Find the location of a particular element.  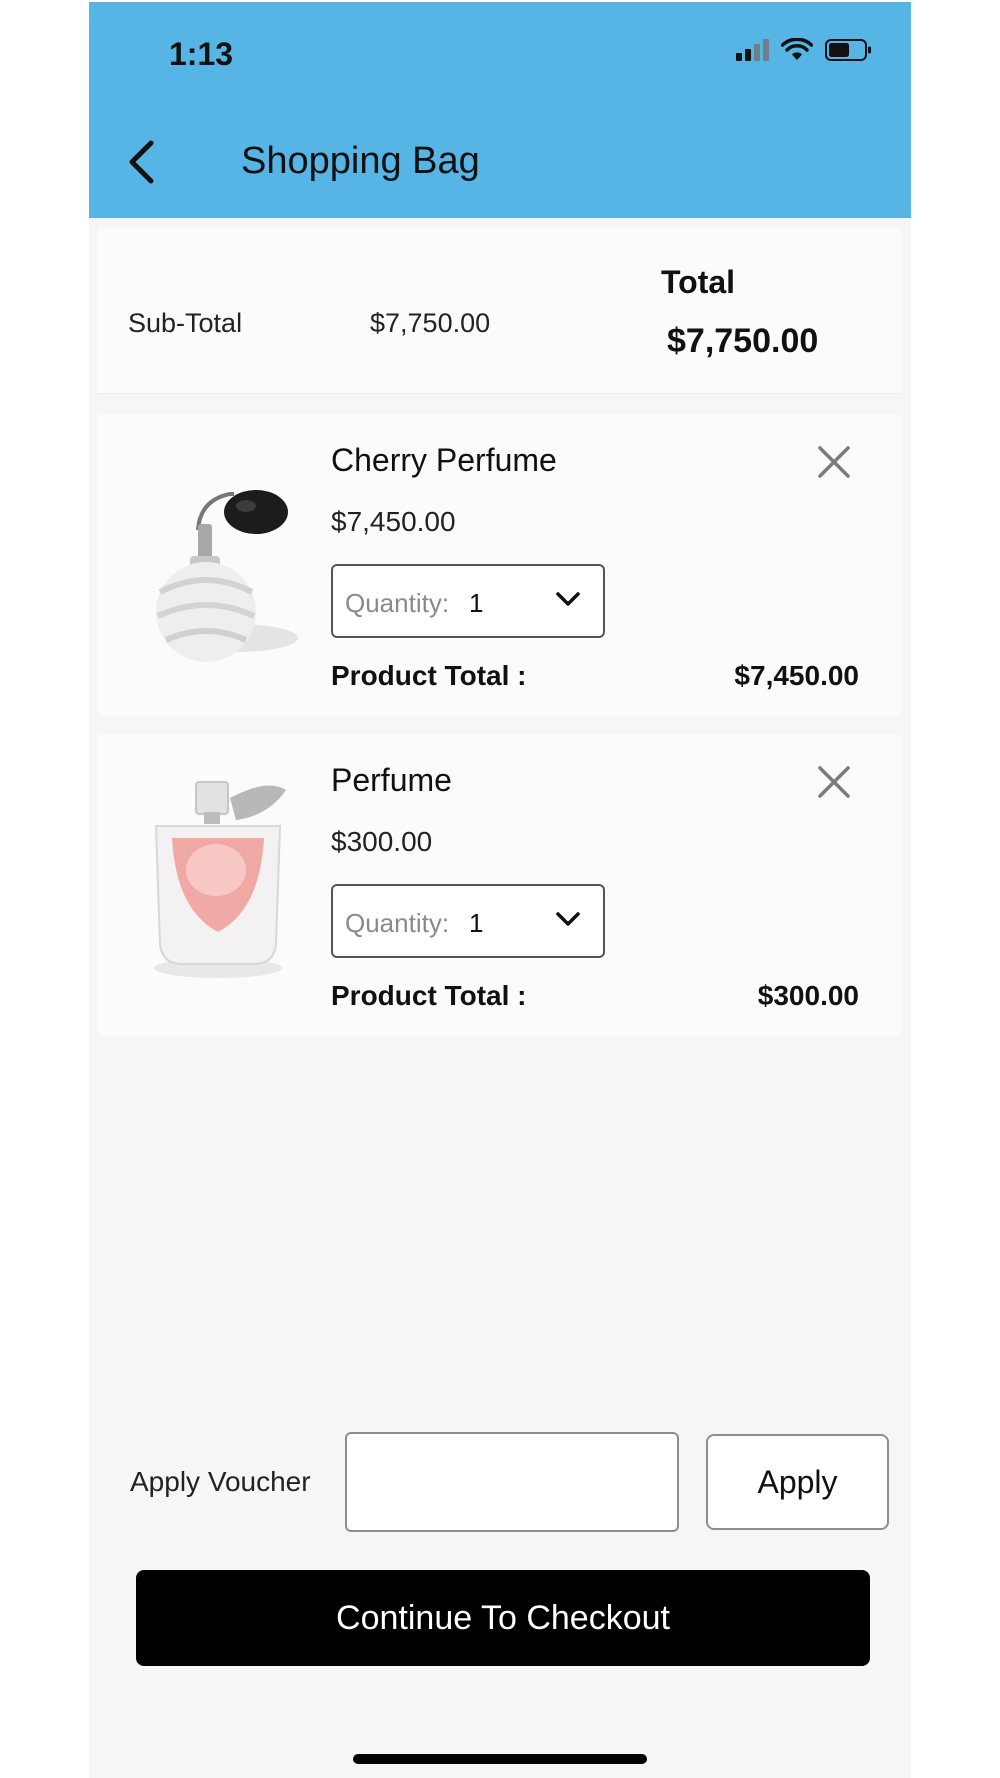

chevron-left-icon is located at coordinates (141, 162).